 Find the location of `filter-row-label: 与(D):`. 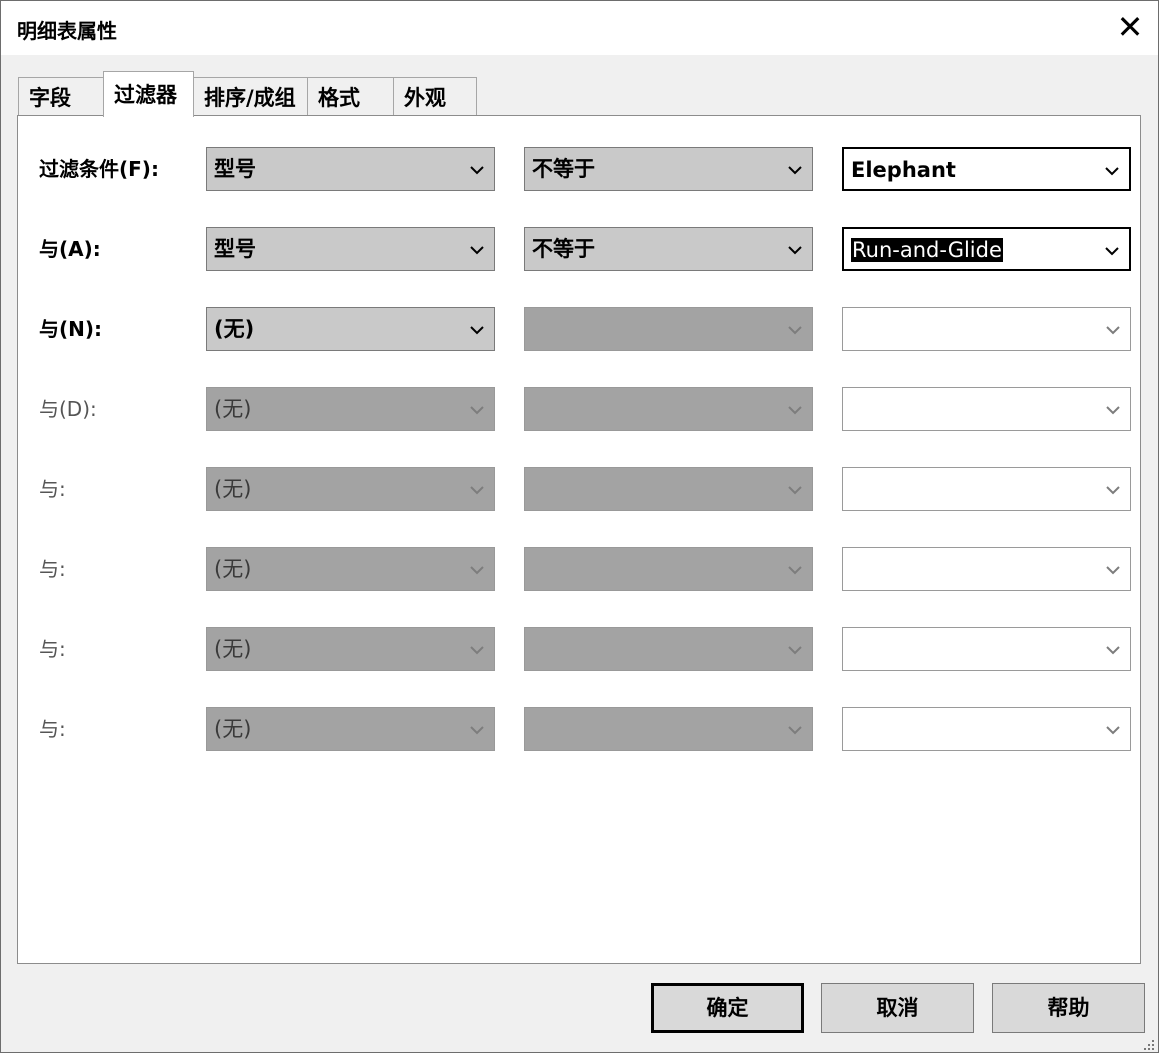

filter-row-label: 与(D): is located at coordinates (68, 409).